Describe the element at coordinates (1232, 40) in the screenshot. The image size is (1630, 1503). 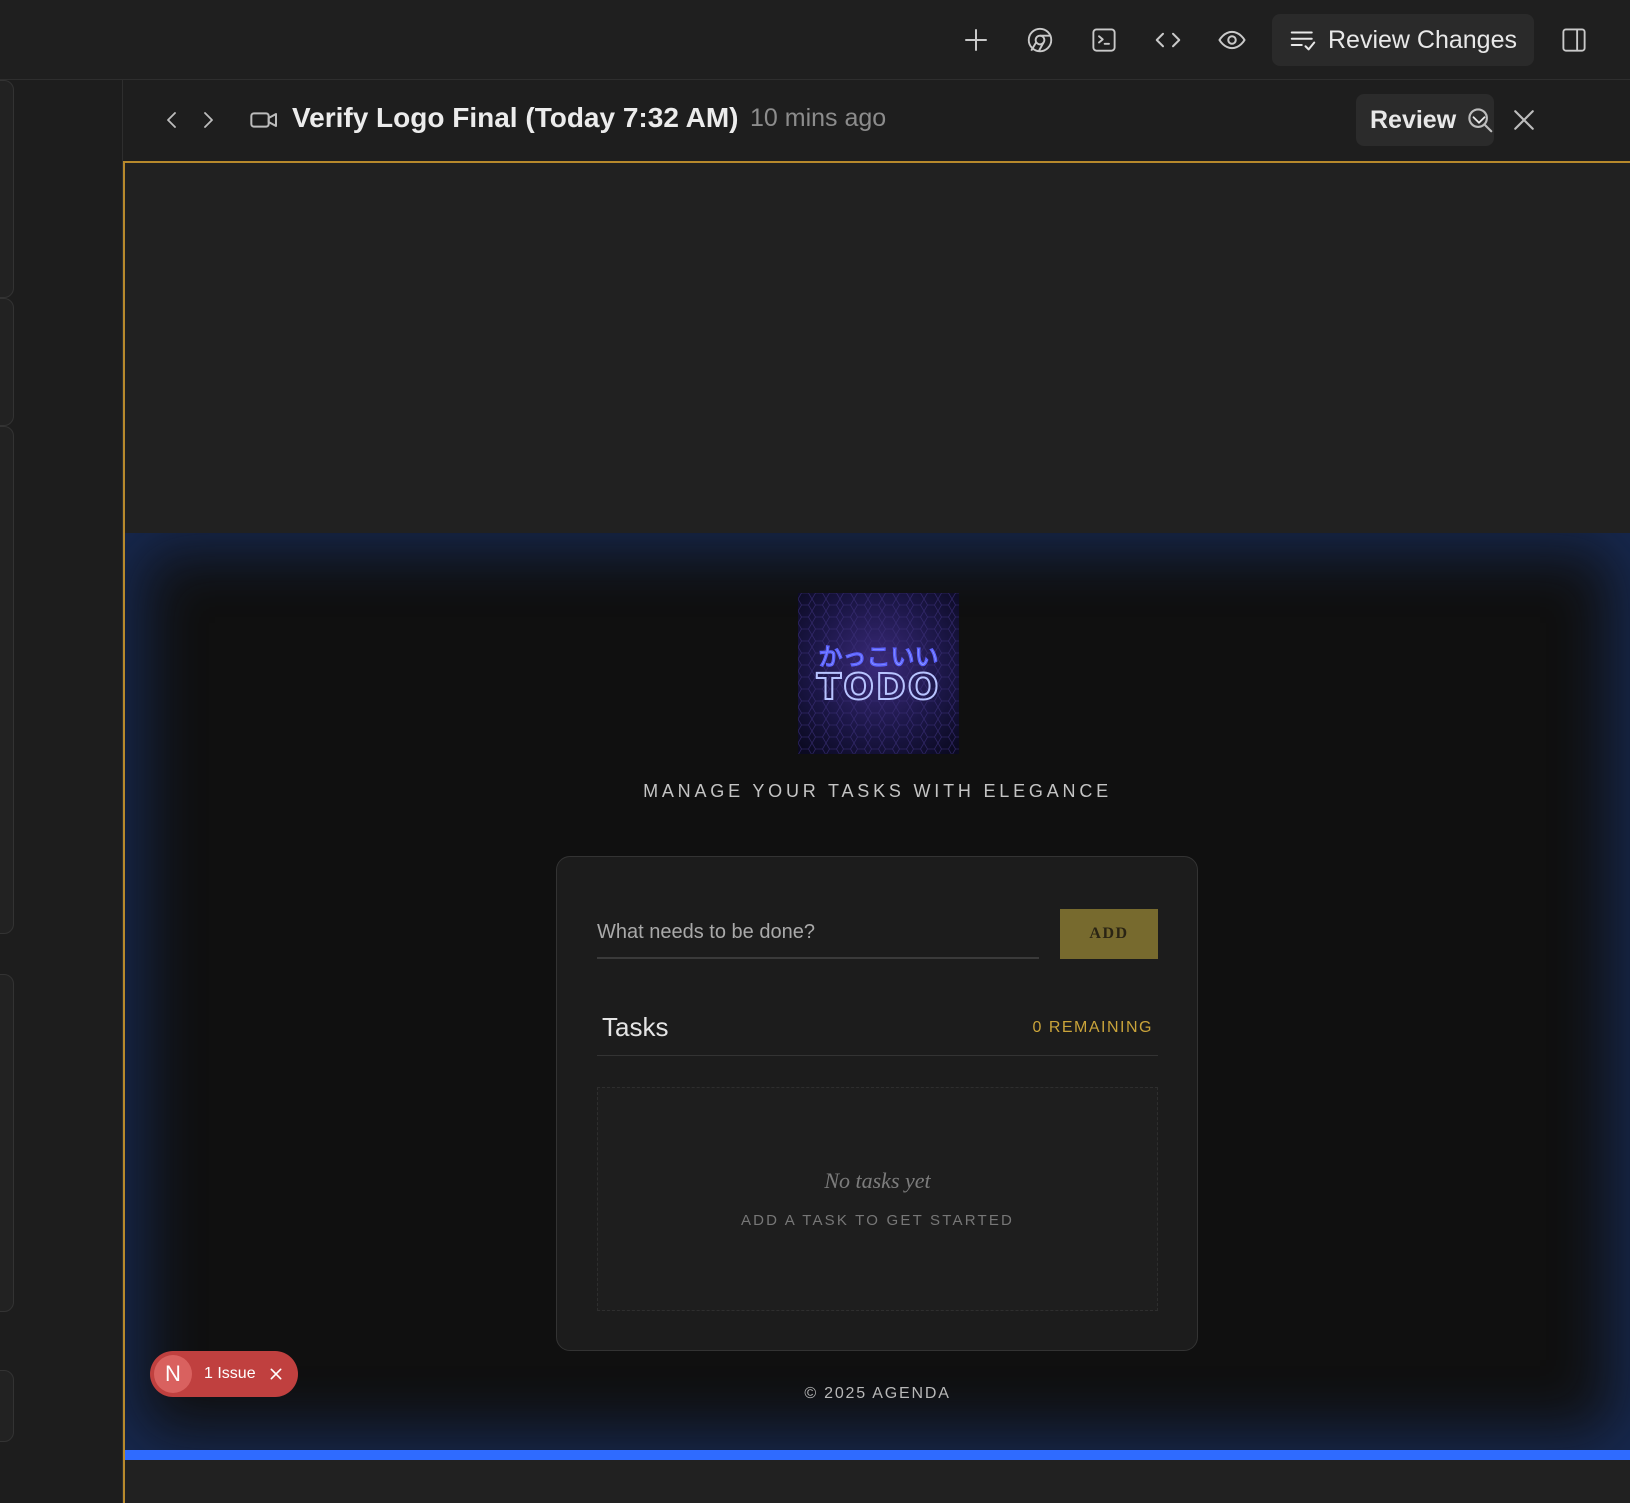
I see `eye-icon` at that location.